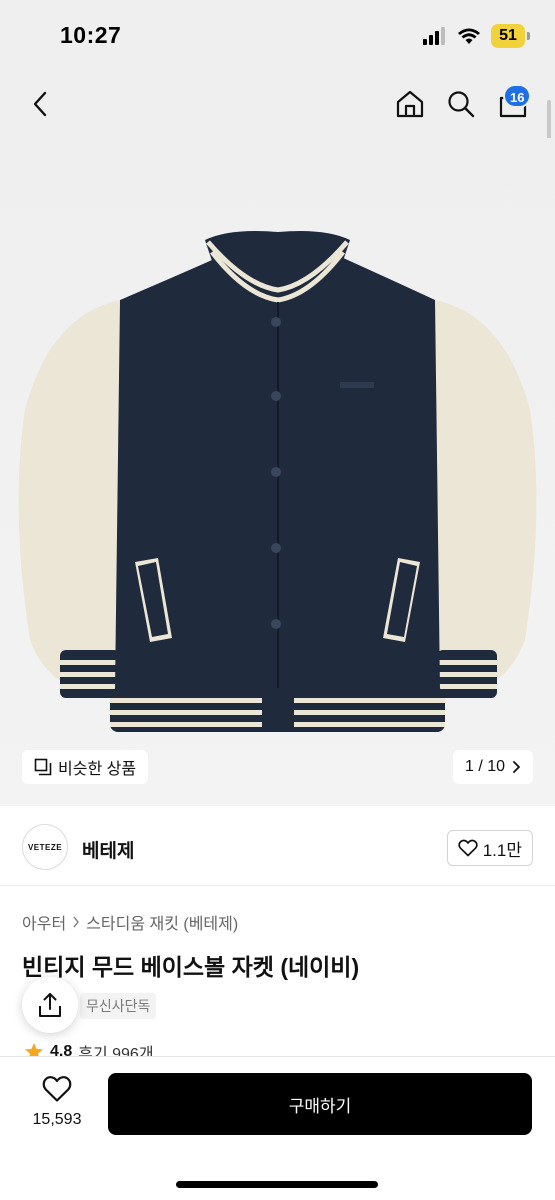 This screenshot has width=555, height=1200. I want to click on image-pager-text: 1 / 10, so click(484, 766).